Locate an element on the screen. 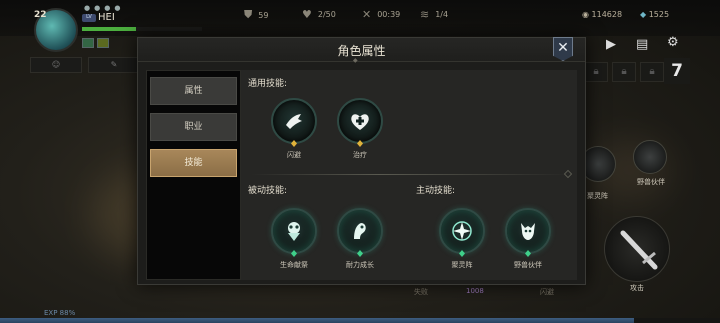  bottom-chip: 1008 is located at coordinates (475, 291).